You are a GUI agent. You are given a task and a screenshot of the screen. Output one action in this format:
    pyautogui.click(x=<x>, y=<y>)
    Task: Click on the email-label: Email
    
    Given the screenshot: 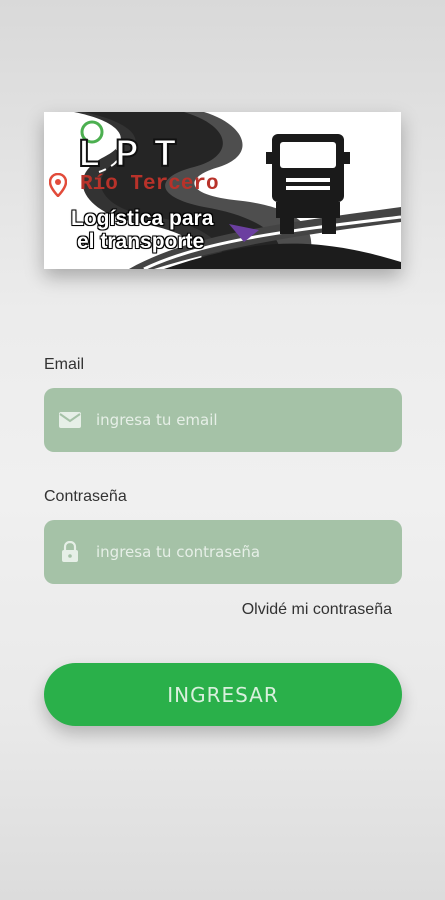 What is the action you would take?
    pyautogui.click(x=64, y=364)
    